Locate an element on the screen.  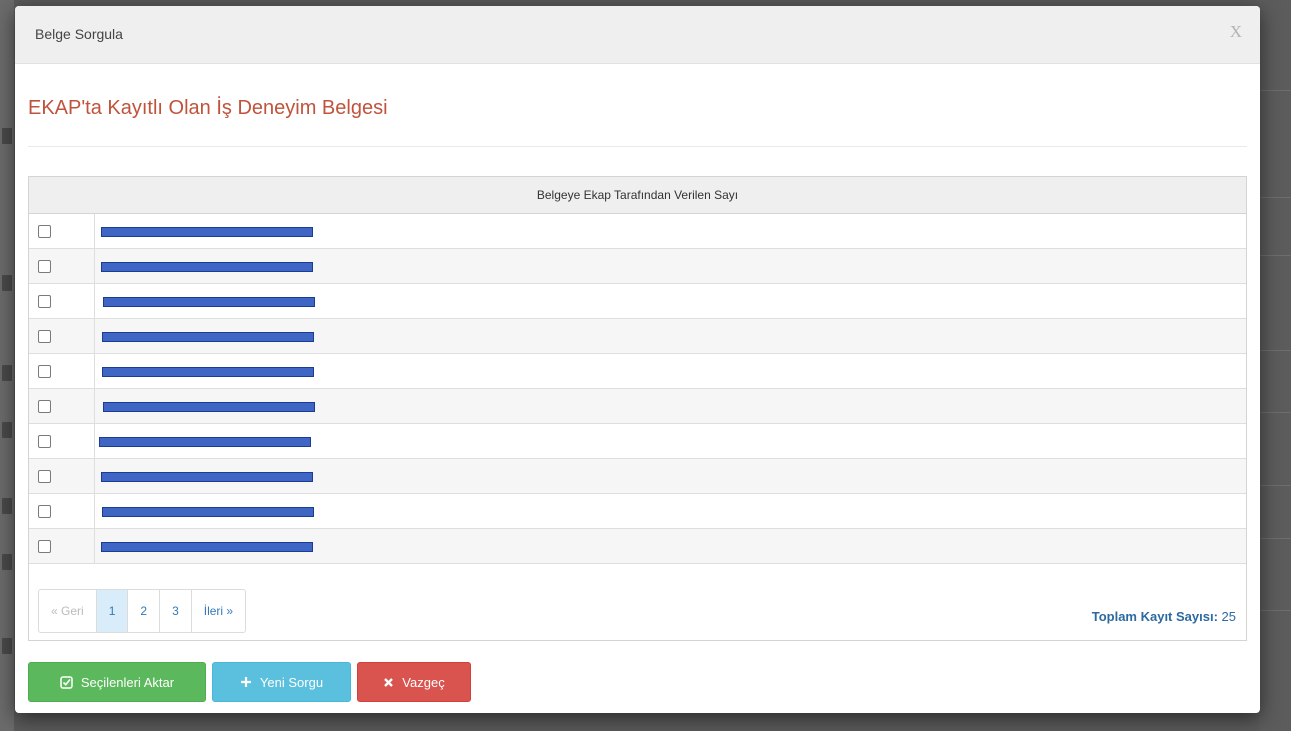
new-query-label: Yeni Sorgu is located at coordinates (291, 682).